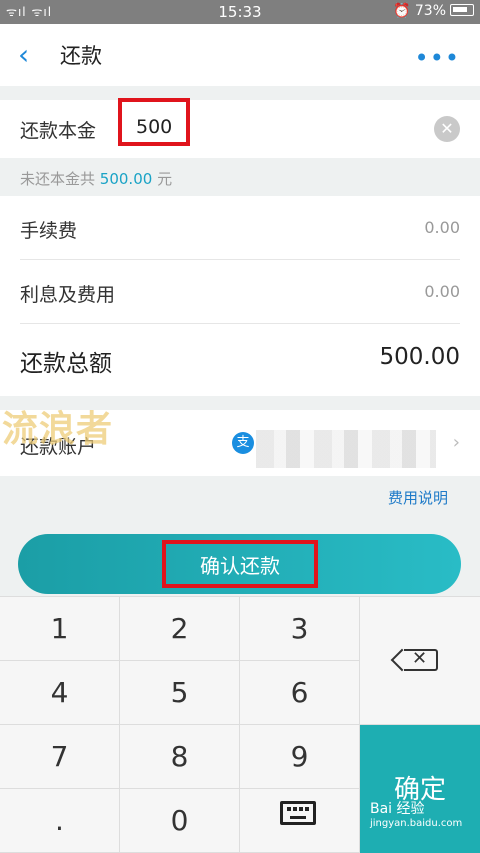 This screenshot has width=480, height=853. I want to click on handling-fee-value: 0.00, so click(442, 227).